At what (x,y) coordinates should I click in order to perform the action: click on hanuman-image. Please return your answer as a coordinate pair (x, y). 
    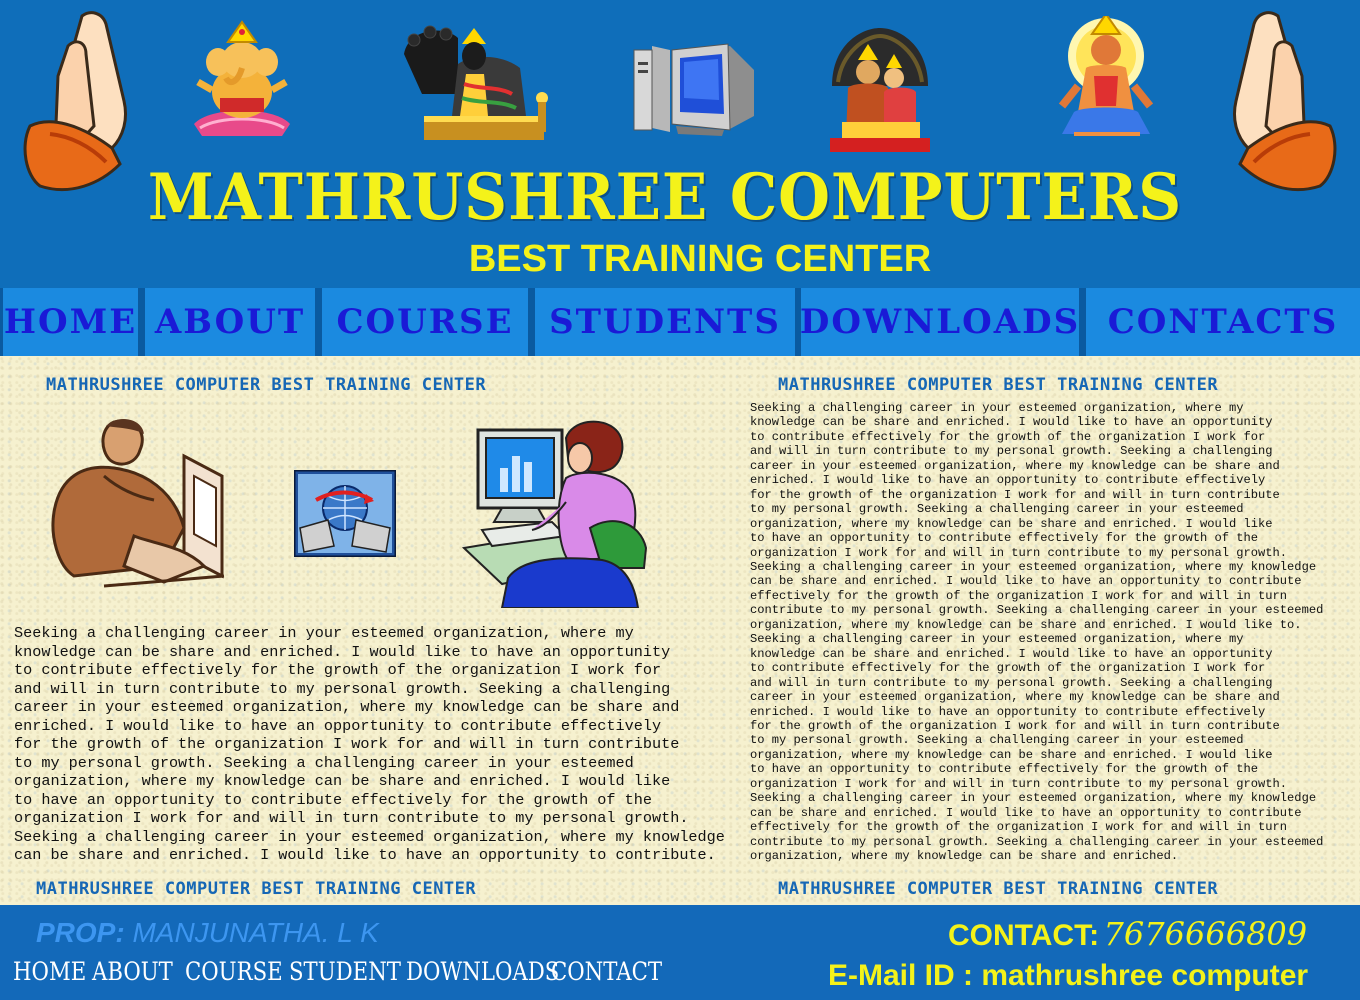
    Looking at the image, I should click on (1106, 76).